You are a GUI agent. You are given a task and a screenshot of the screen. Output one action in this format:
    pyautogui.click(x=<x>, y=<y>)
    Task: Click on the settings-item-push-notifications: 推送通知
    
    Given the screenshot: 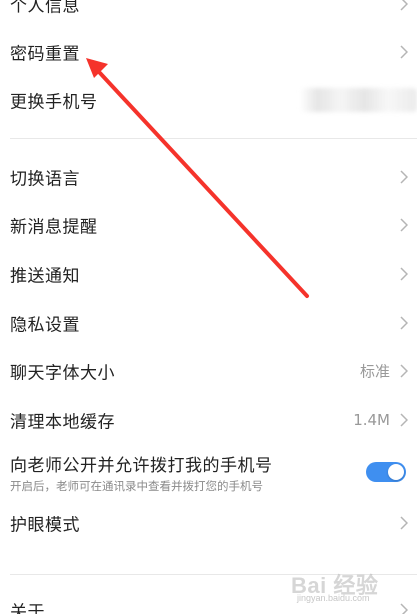 What is the action you would take?
    pyautogui.click(x=208, y=274)
    